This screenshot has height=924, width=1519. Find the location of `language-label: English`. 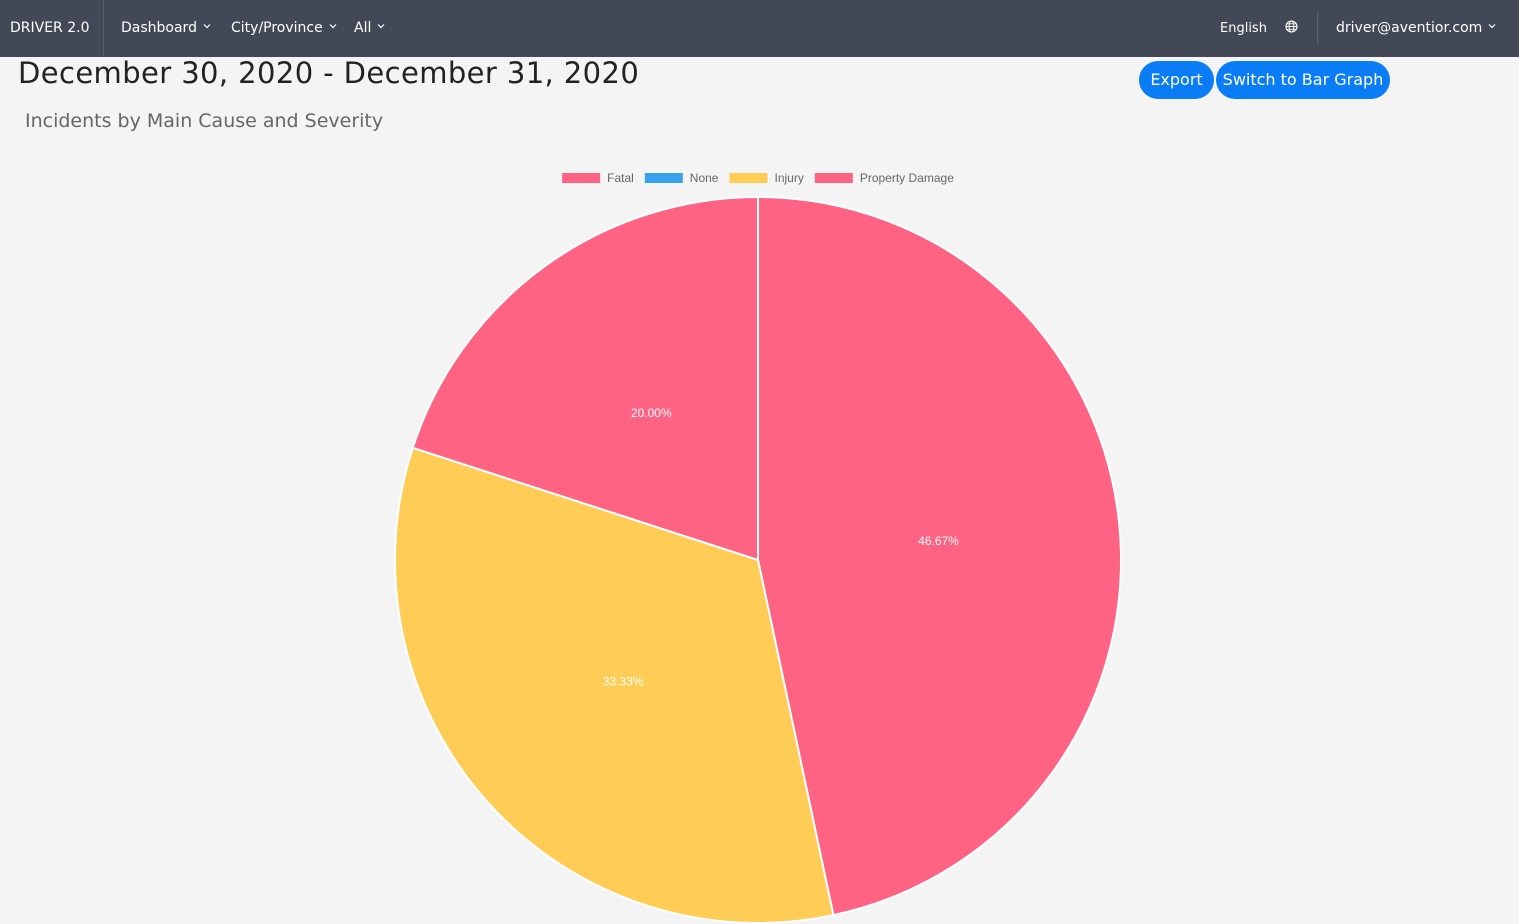

language-label: English is located at coordinates (1243, 28).